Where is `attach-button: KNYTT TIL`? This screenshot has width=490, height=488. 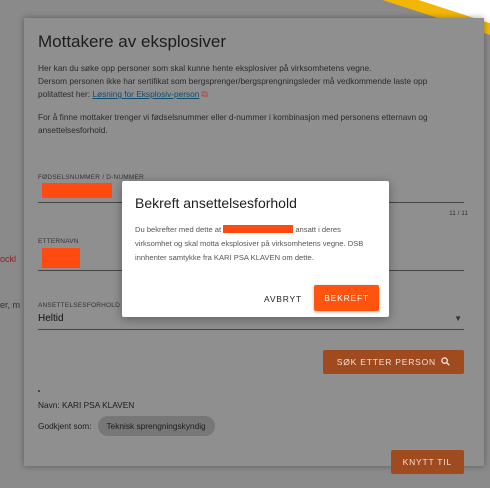 attach-button: KNYTT TIL is located at coordinates (427, 462).